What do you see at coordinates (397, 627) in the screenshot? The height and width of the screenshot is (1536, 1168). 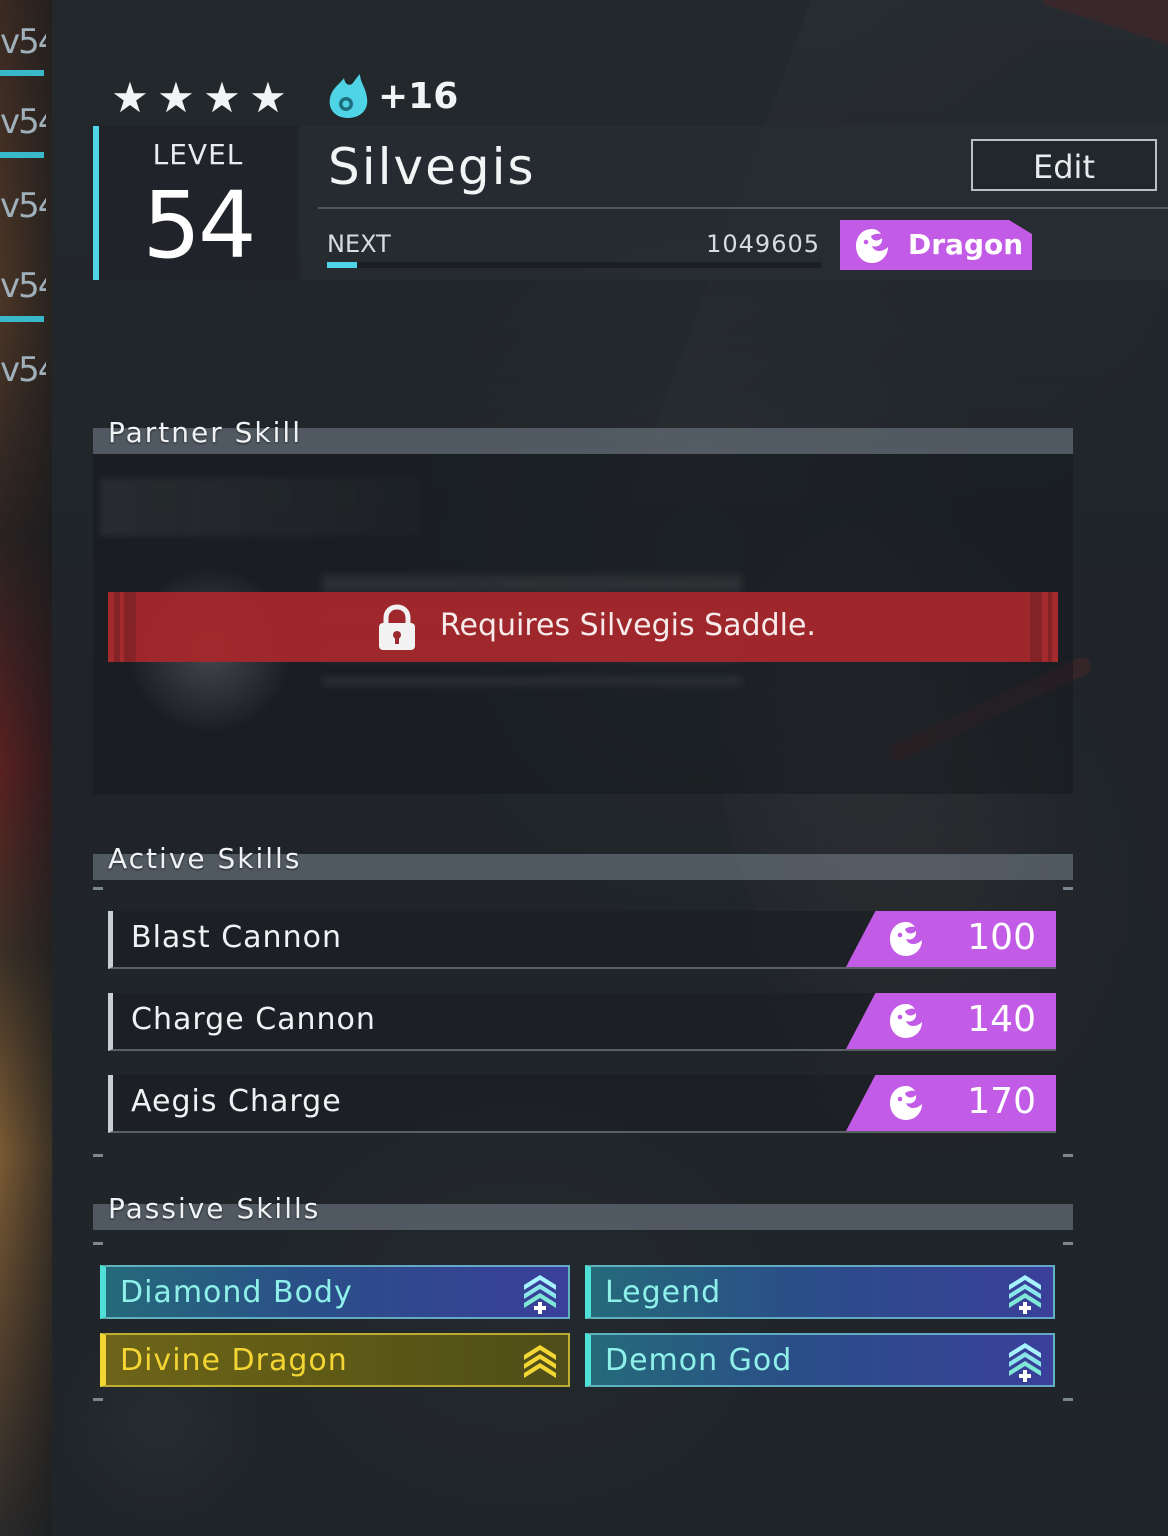 I see `lock-icon` at bounding box center [397, 627].